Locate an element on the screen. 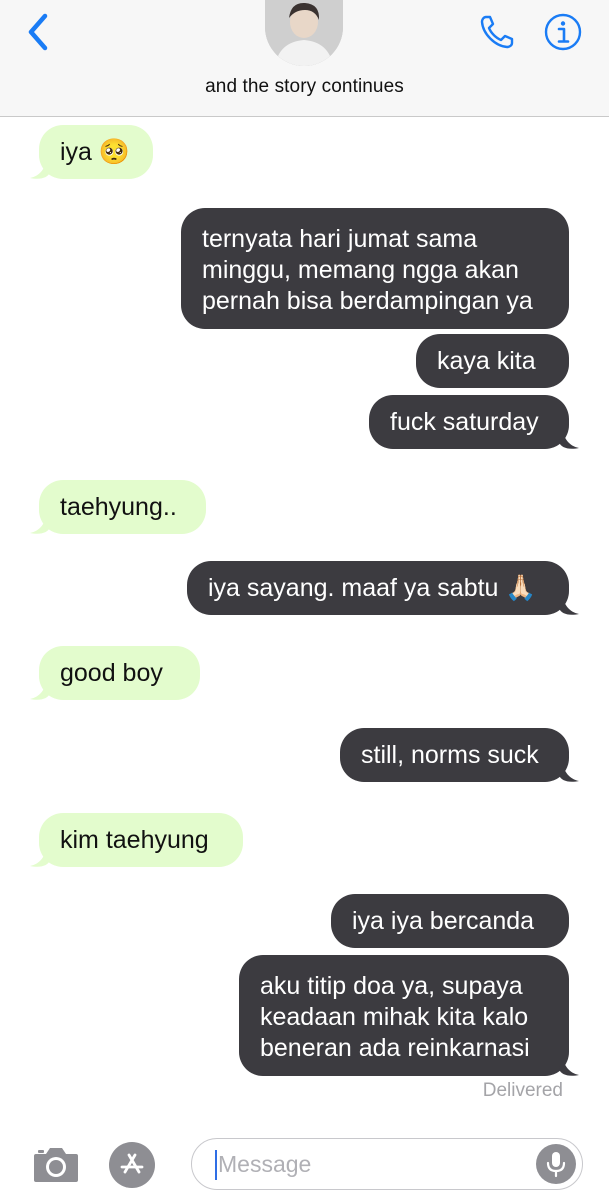  contact-name: and the story continues is located at coordinates (304, 87).